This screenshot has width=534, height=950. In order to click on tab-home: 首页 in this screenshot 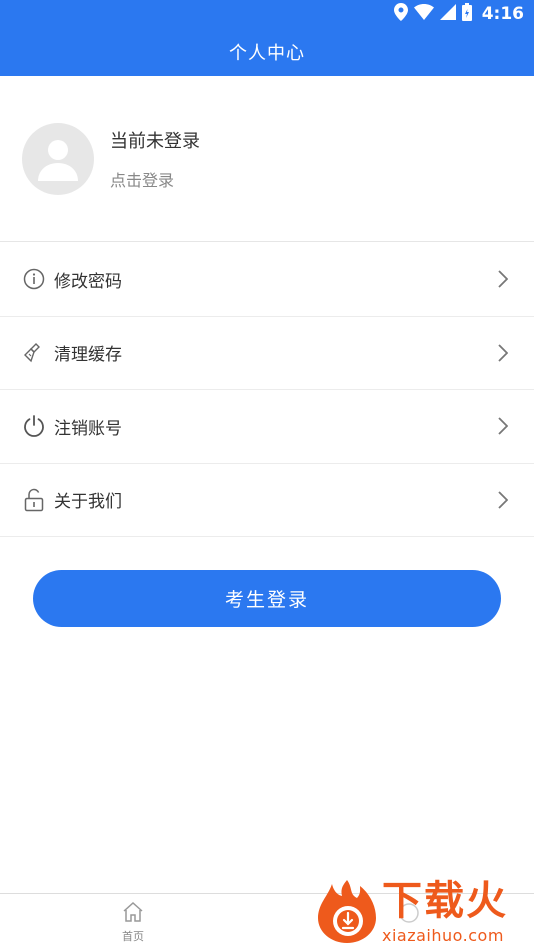, I will do `click(133, 923)`.